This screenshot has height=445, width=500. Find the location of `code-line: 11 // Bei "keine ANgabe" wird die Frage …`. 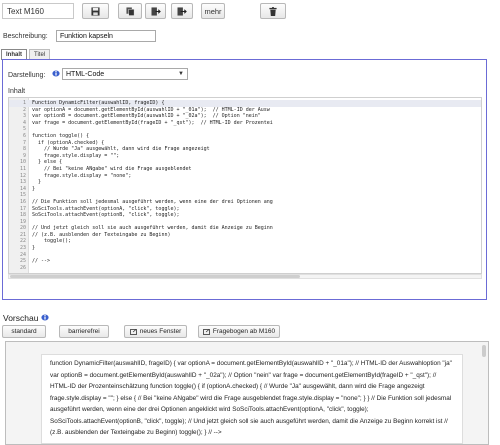

code-line: 11 // Bei "keine ANgabe" wird die Frage … is located at coordinates (245, 169).